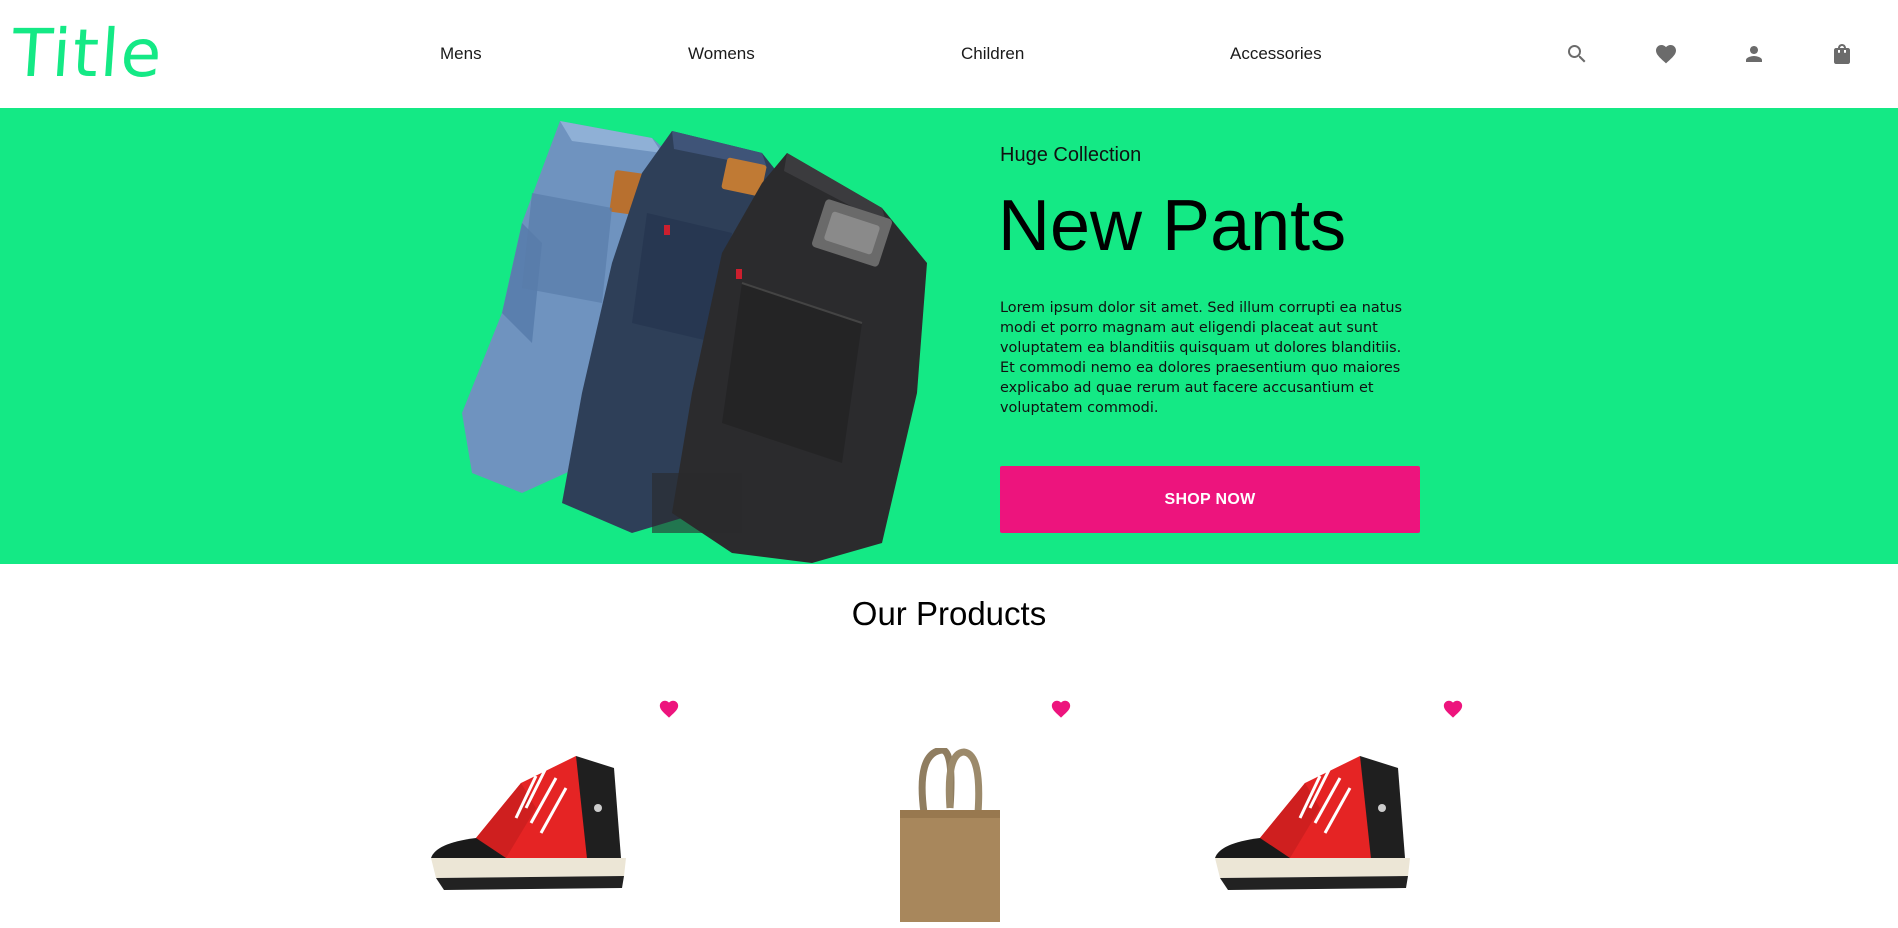  I want to click on shop-now-button: SHOP NOW, so click(1210, 499).